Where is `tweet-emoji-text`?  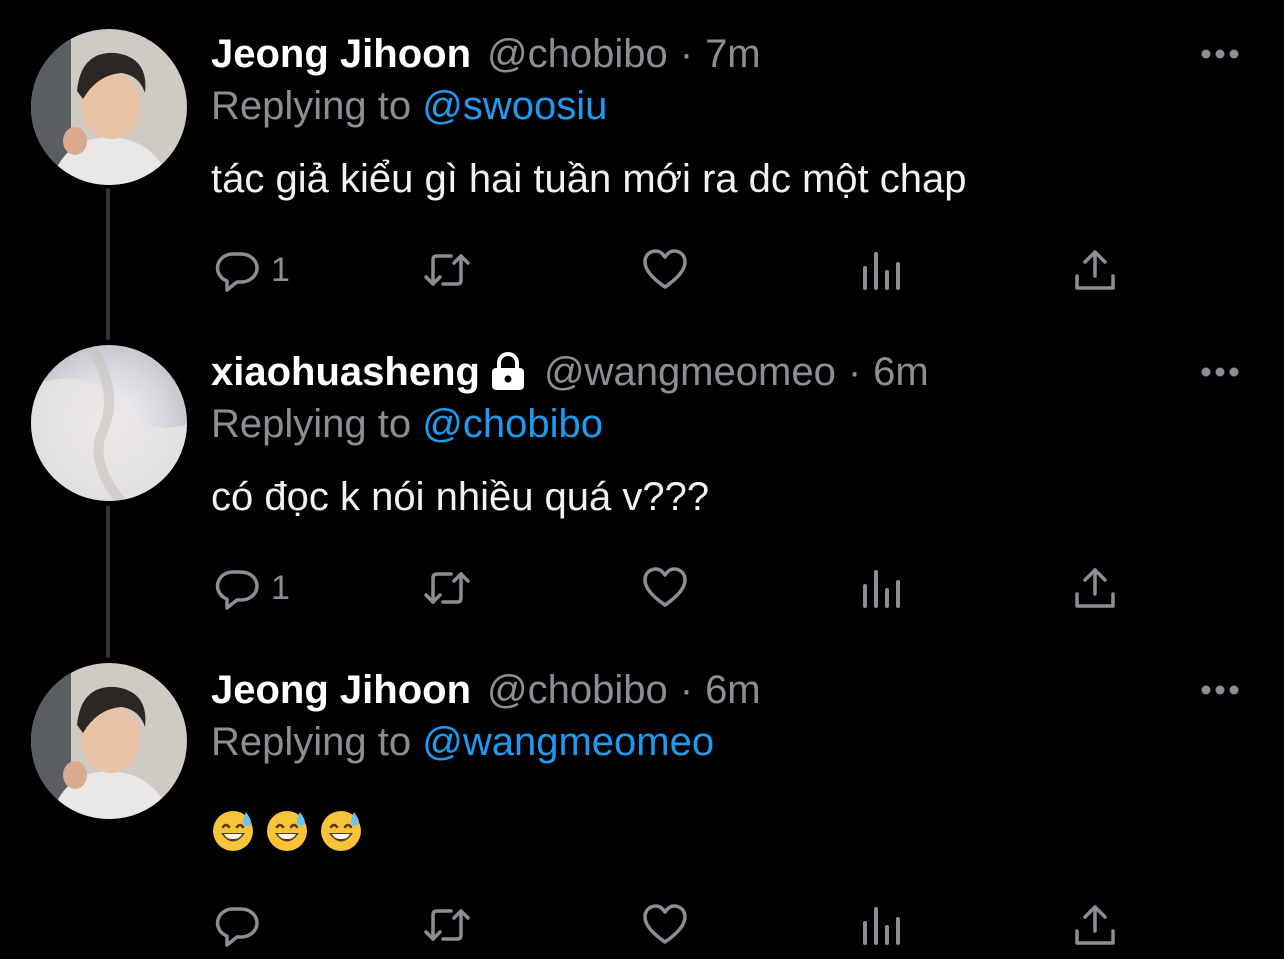
tweet-emoji-text is located at coordinates (287, 830).